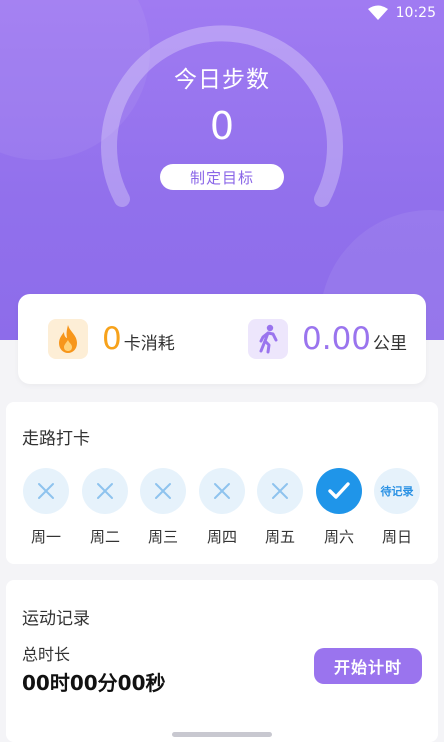  What do you see at coordinates (397, 491) in the screenshot?
I see `pending-badge: 待记录` at bounding box center [397, 491].